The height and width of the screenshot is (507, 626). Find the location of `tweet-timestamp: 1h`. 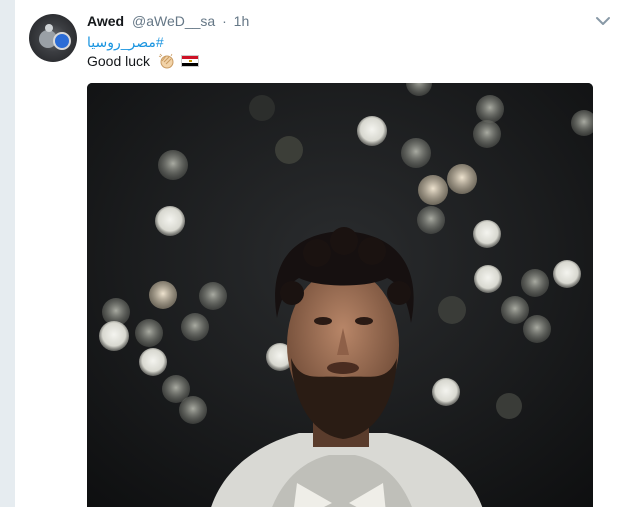

tweet-timestamp: 1h is located at coordinates (242, 21).